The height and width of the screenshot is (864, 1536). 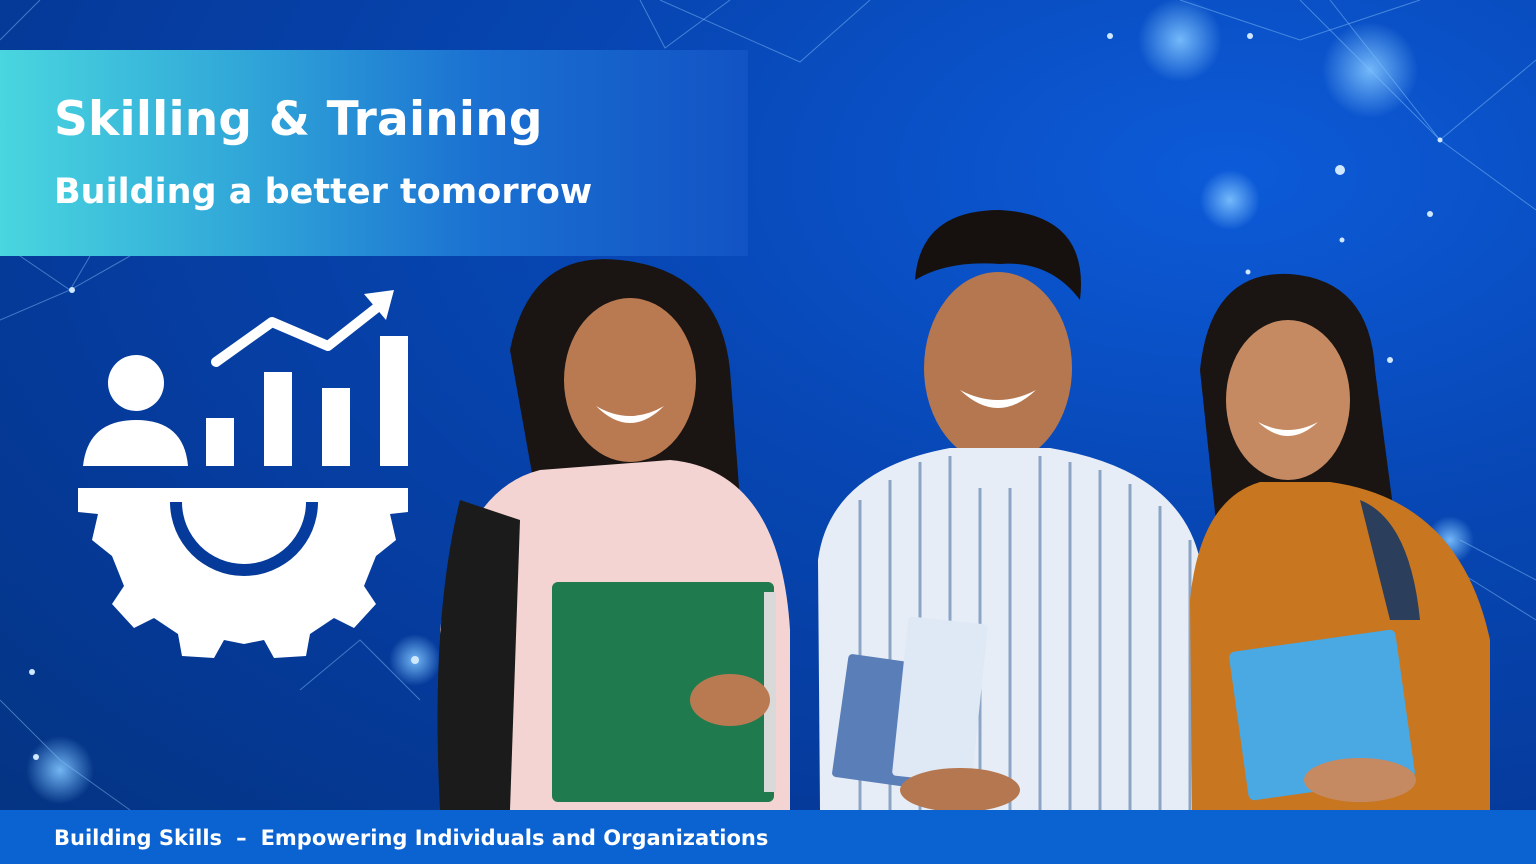 I want to click on footer-tagline-left: Building Skills, so click(x=138, y=838).